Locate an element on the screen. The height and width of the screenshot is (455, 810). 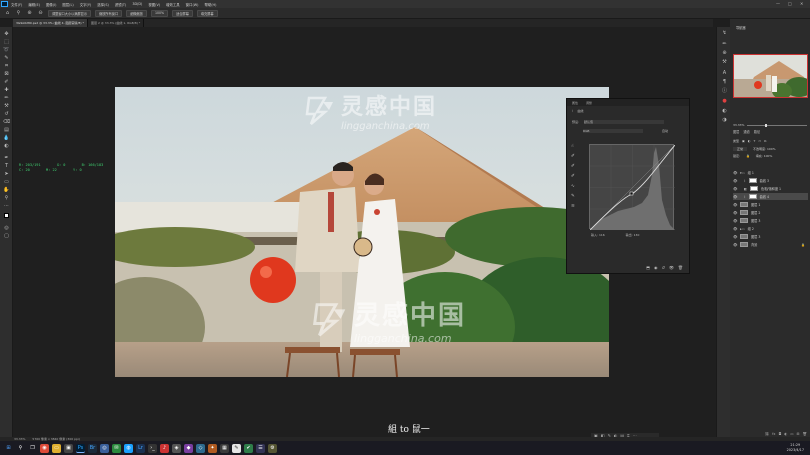
tab-properties: 属性 is located at coordinates (575, 103).